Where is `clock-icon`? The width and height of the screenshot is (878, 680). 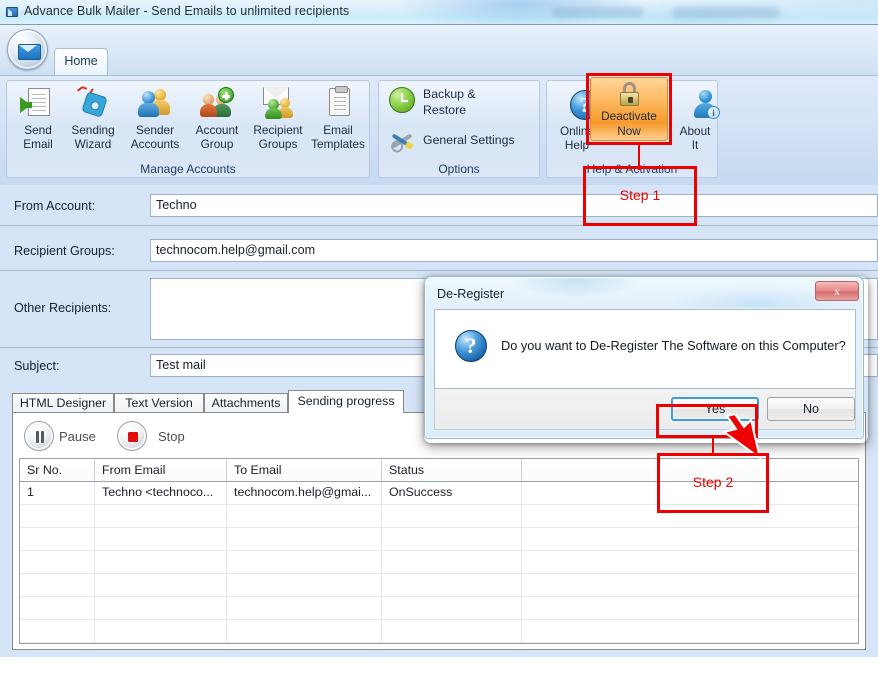 clock-icon is located at coordinates (402, 100).